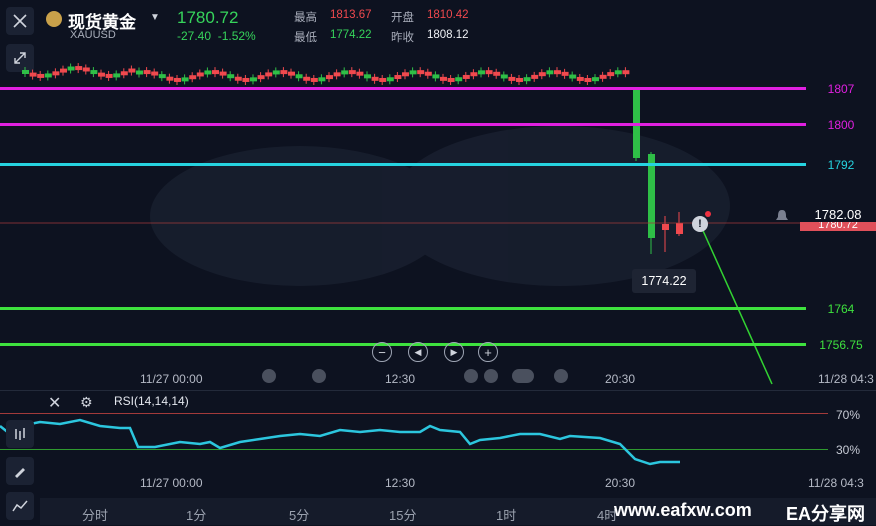 This screenshot has width=876, height=526. I want to click on prev-close-label: 昨收, so click(402, 38).